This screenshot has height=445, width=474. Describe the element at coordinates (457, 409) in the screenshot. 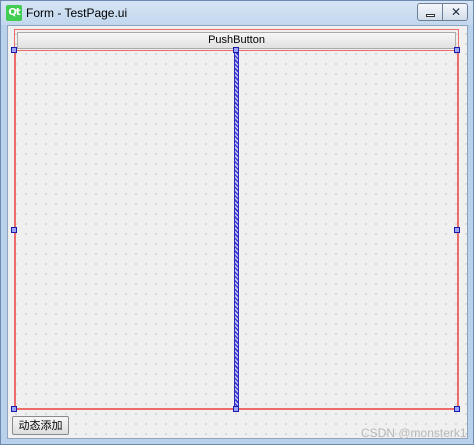

I see `selection-handle-bottom-right` at that location.